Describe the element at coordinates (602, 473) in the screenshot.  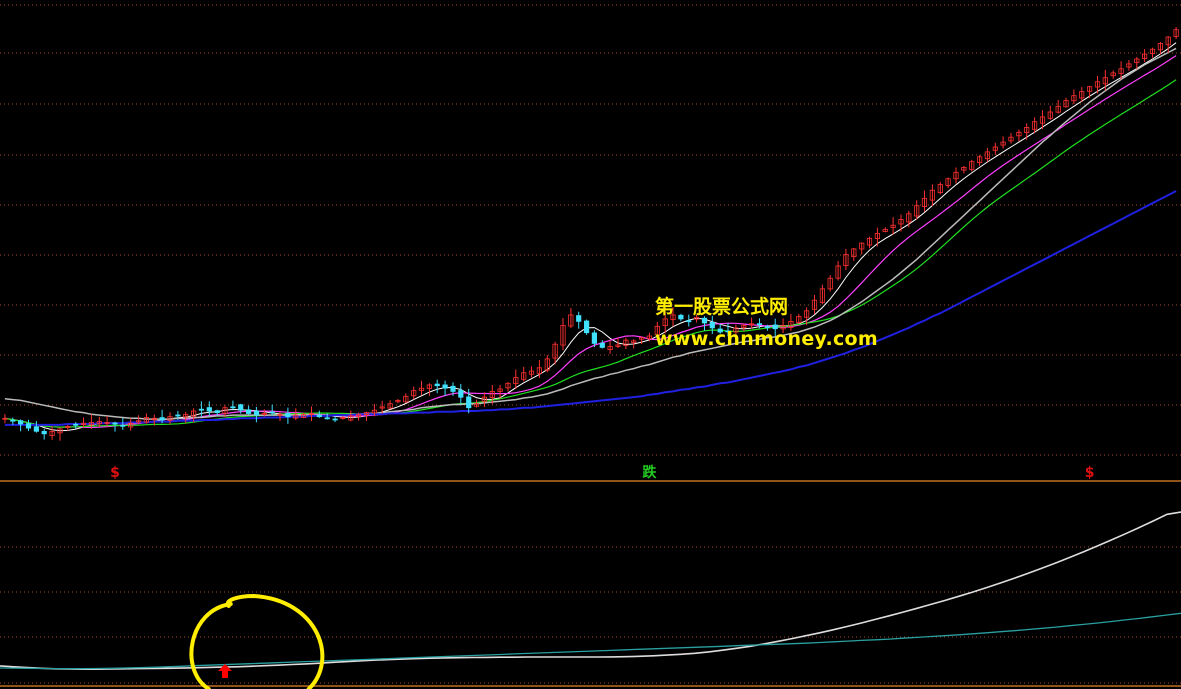
I see `signal-markers: $ 跌 $` at that location.